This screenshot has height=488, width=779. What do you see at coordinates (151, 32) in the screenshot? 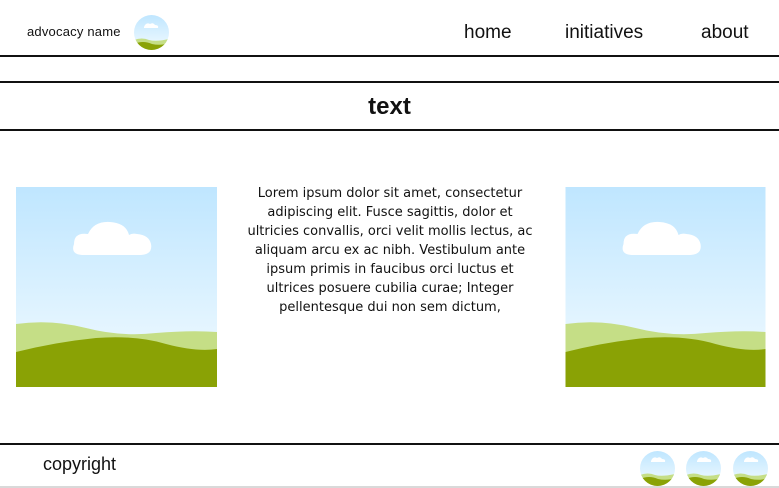
I see `landscape-circle-icon` at bounding box center [151, 32].